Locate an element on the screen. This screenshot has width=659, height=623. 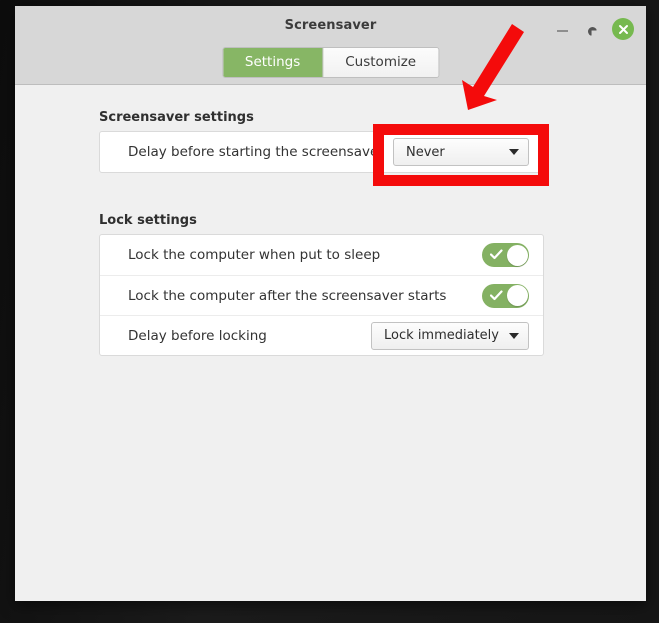
close-x-glyph is located at coordinates (623, 29).